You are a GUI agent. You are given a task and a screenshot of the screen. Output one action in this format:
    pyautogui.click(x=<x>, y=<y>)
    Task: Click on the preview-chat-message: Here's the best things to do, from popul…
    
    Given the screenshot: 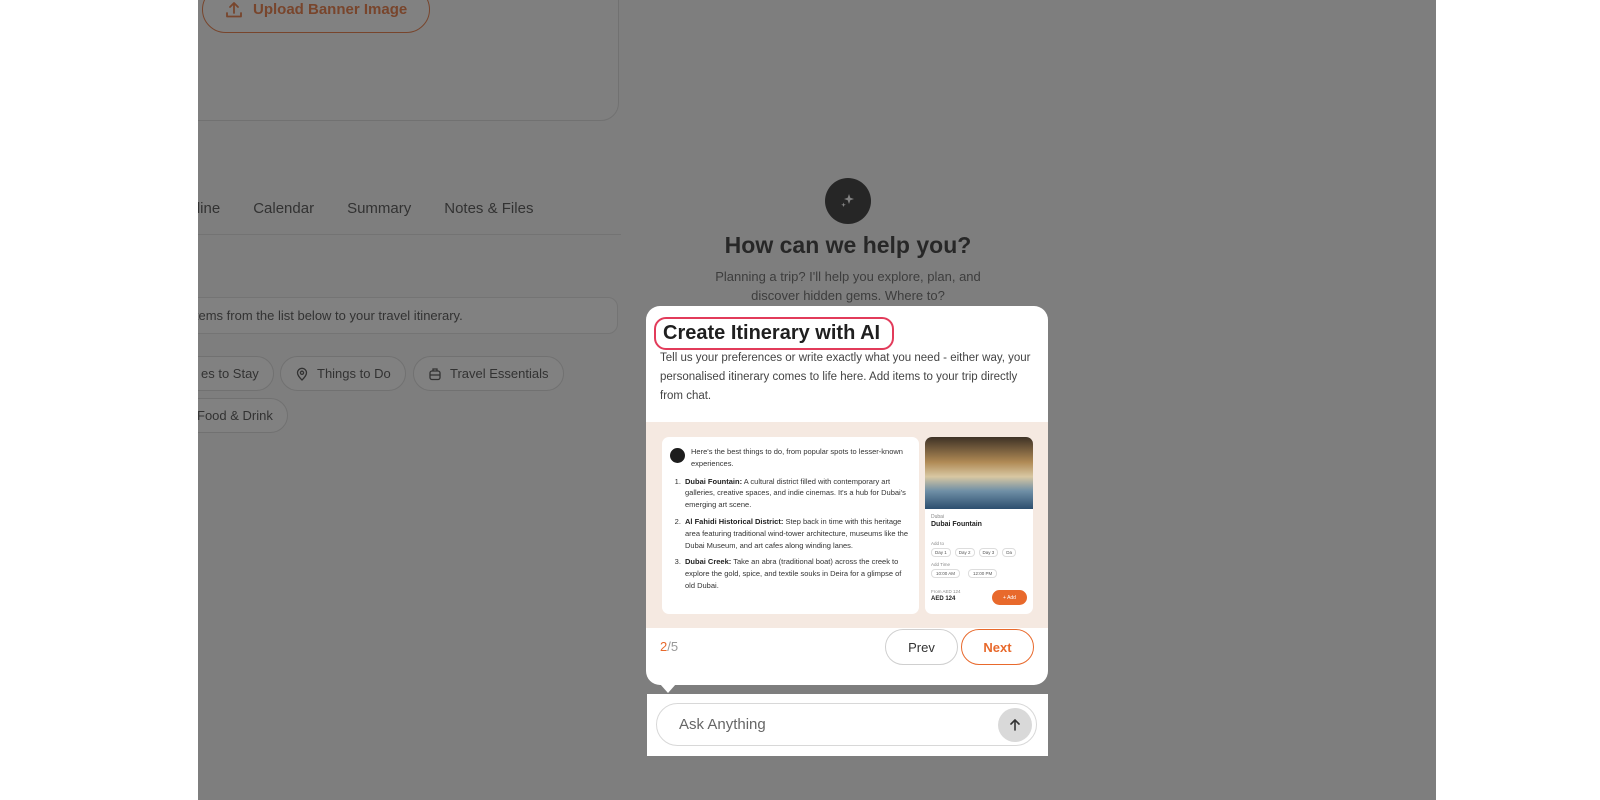 What is the action you would take?
    pyautogui.click(x=790, y=525)
    